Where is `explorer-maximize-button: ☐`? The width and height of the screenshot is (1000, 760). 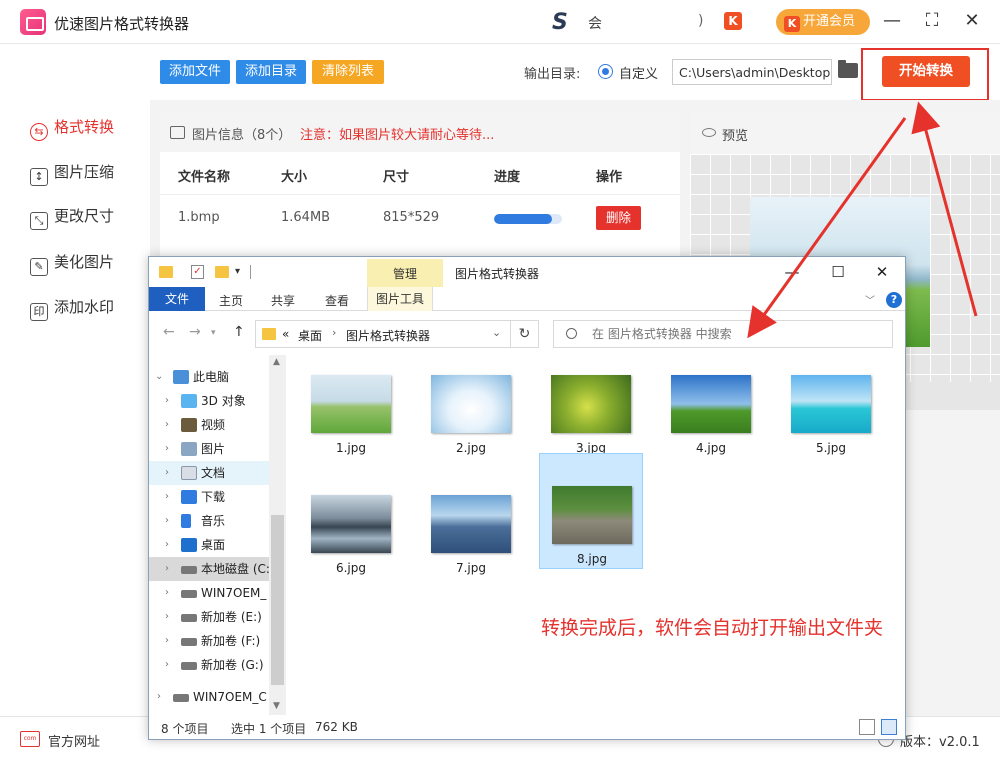 explorer-maximize-button: ☐ is located at coordinates (838, 272).